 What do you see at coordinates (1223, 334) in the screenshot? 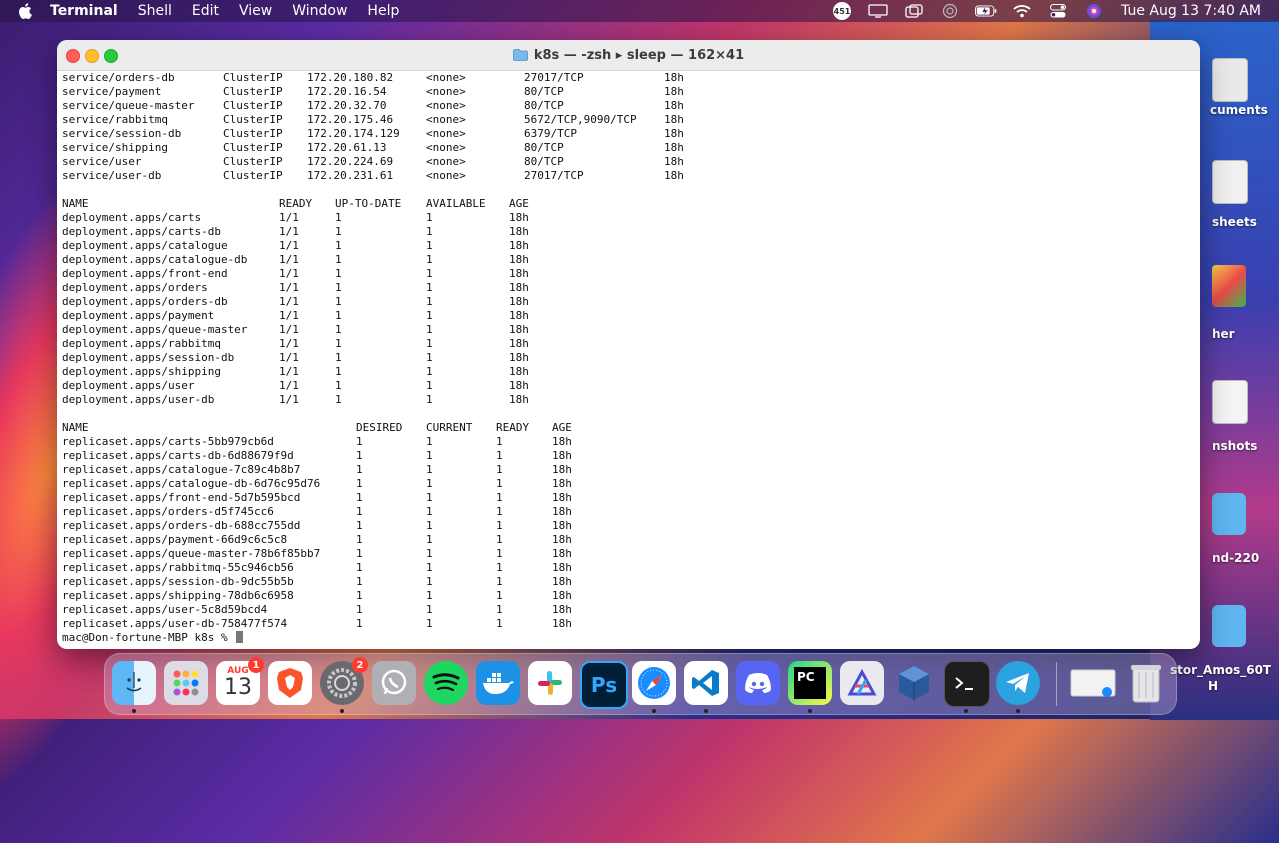
I see `desktop-label-her: her` at bounding box center [1223, 334].